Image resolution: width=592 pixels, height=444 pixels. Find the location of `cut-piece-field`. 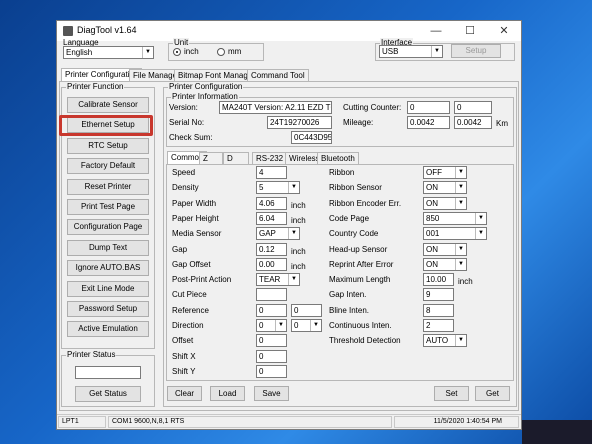

cut-piece-field is located at coordinates (271, 295).